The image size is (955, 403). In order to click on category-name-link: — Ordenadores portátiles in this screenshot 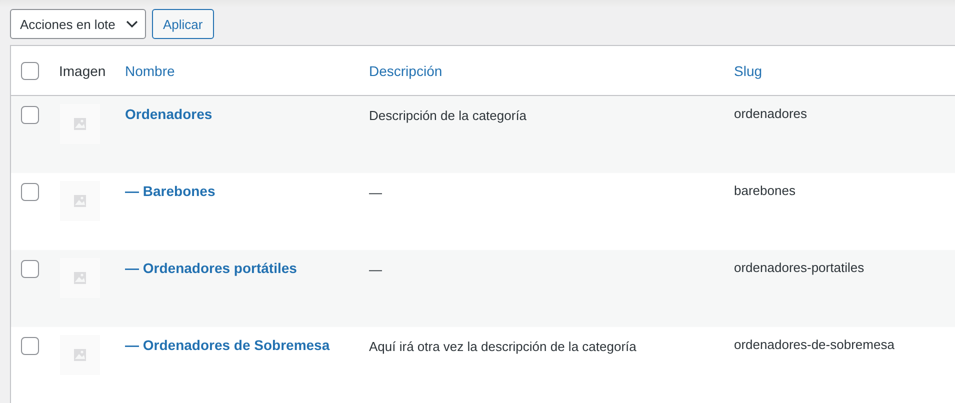, I will do `click(211, 268)`.